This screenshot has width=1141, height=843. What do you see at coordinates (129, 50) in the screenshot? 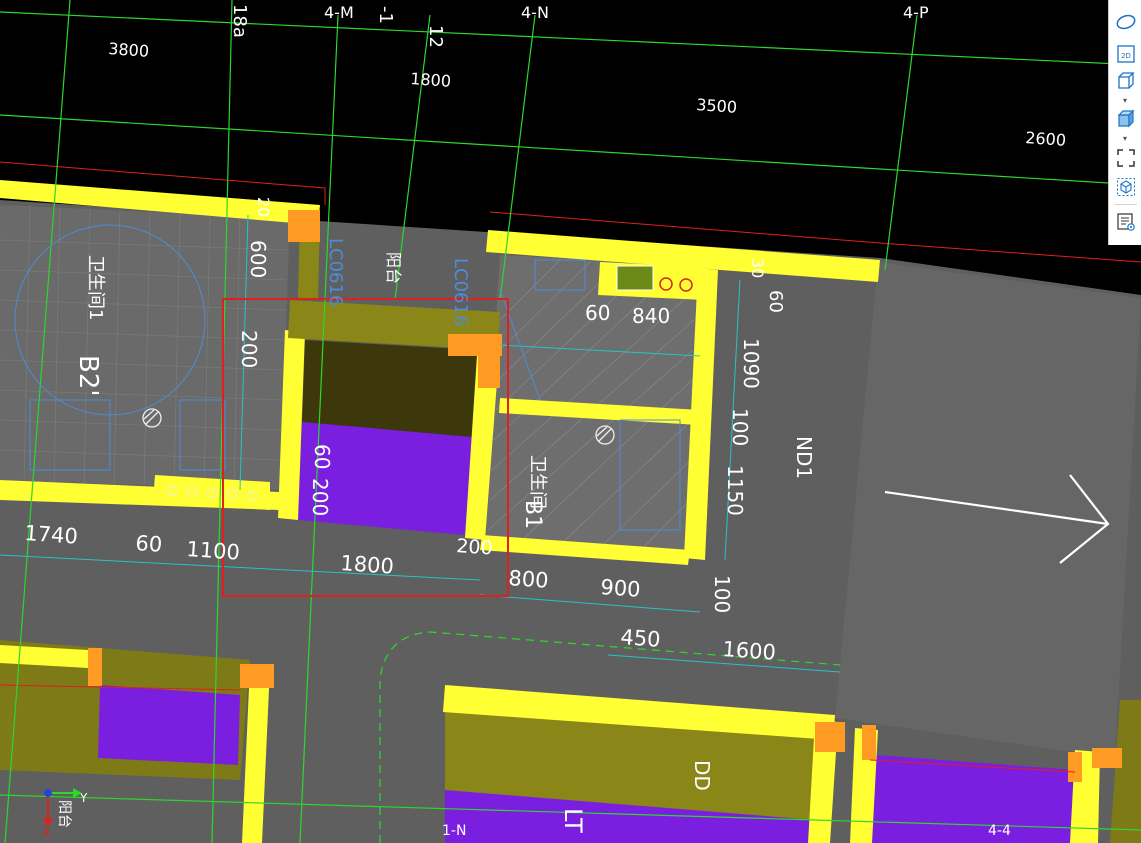
I see `dimension-text: 3800` at bounding box center [129, 50].